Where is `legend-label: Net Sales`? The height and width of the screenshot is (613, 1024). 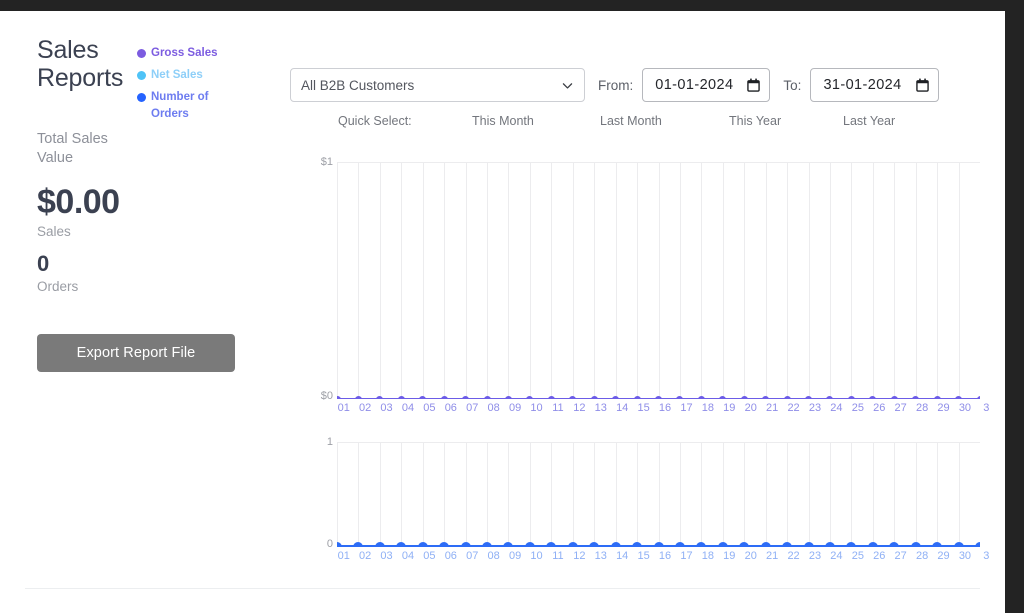
legend-label: Net Sales is located at coordinates (177, 75).